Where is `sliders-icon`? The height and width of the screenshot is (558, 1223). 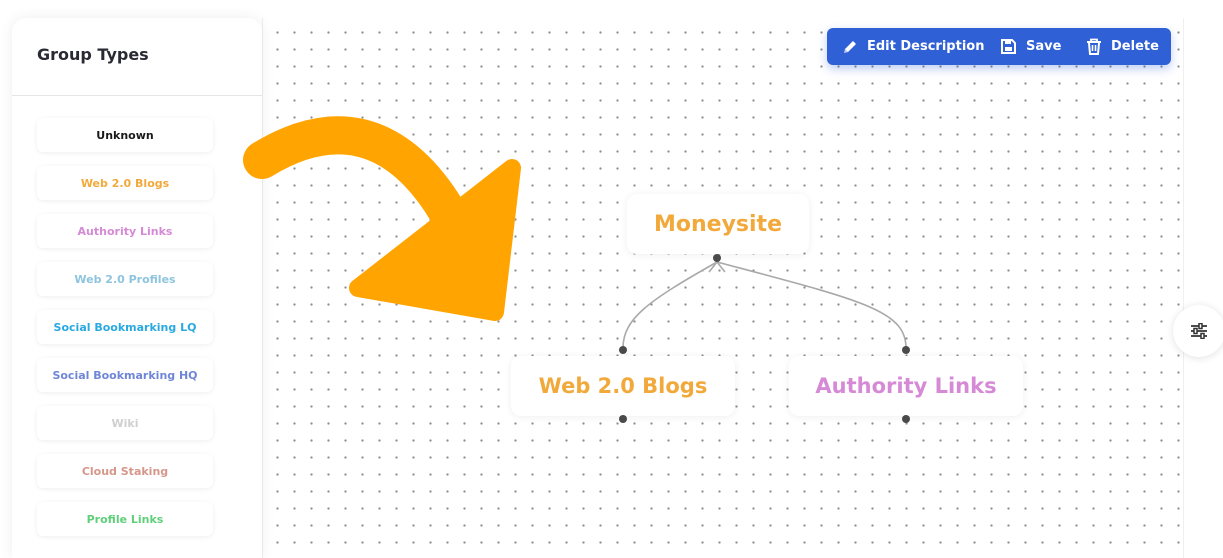 sliders-icon is located at coordinates (1199, 331).